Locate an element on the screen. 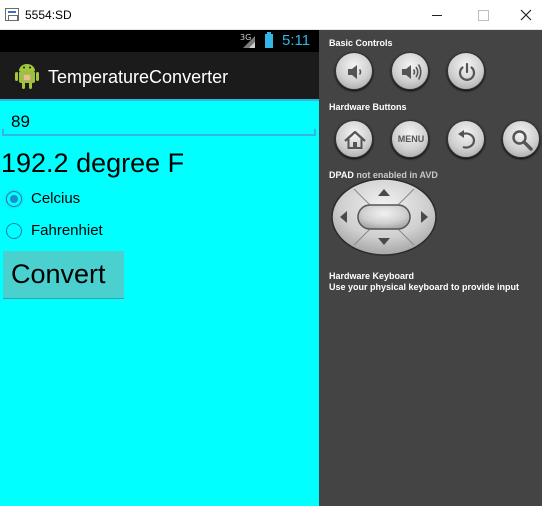 The width and height of the screenshot is (542, 506). dpad is located at coordinates (384, 217).